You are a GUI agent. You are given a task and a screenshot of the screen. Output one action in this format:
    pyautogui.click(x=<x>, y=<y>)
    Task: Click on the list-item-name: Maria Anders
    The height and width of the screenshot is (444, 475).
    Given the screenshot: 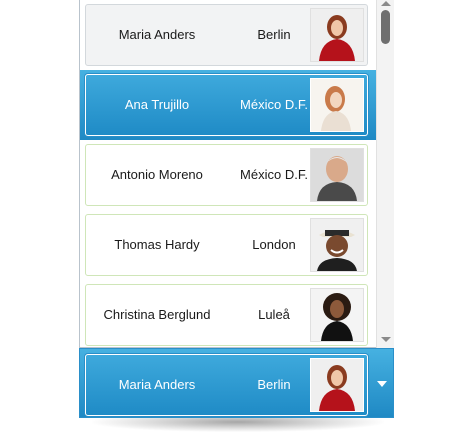 What is the action you would take?
    pyautogui.click(x=157, y=34)
    